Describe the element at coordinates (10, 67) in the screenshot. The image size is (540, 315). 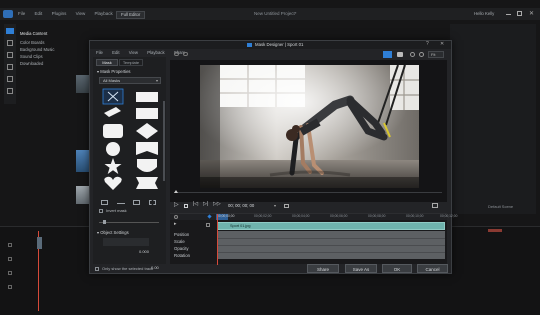
I see `transition-icon` at that location.